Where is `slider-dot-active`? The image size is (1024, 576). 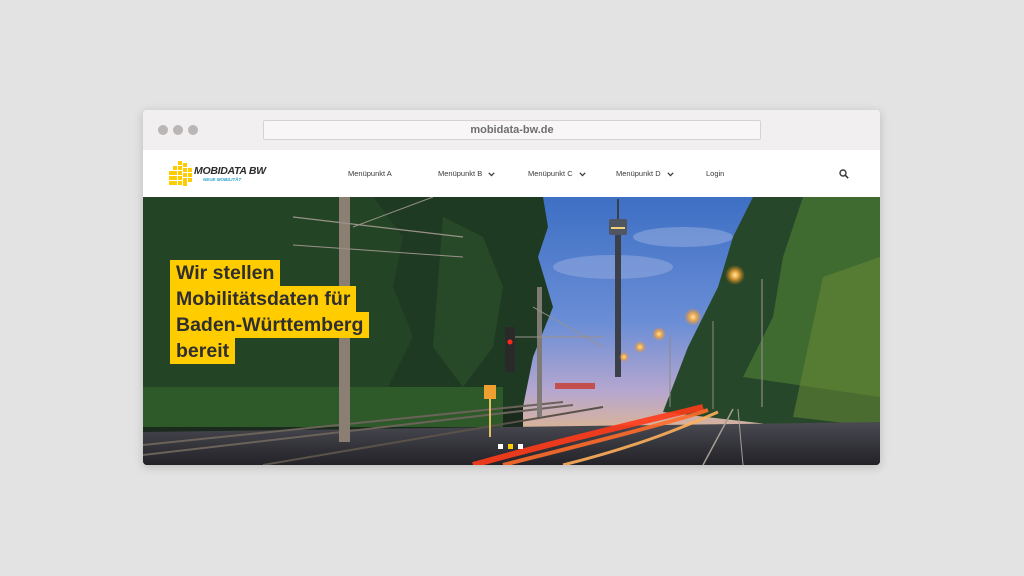 slider-dot-active is located at coordinates (510, 446).